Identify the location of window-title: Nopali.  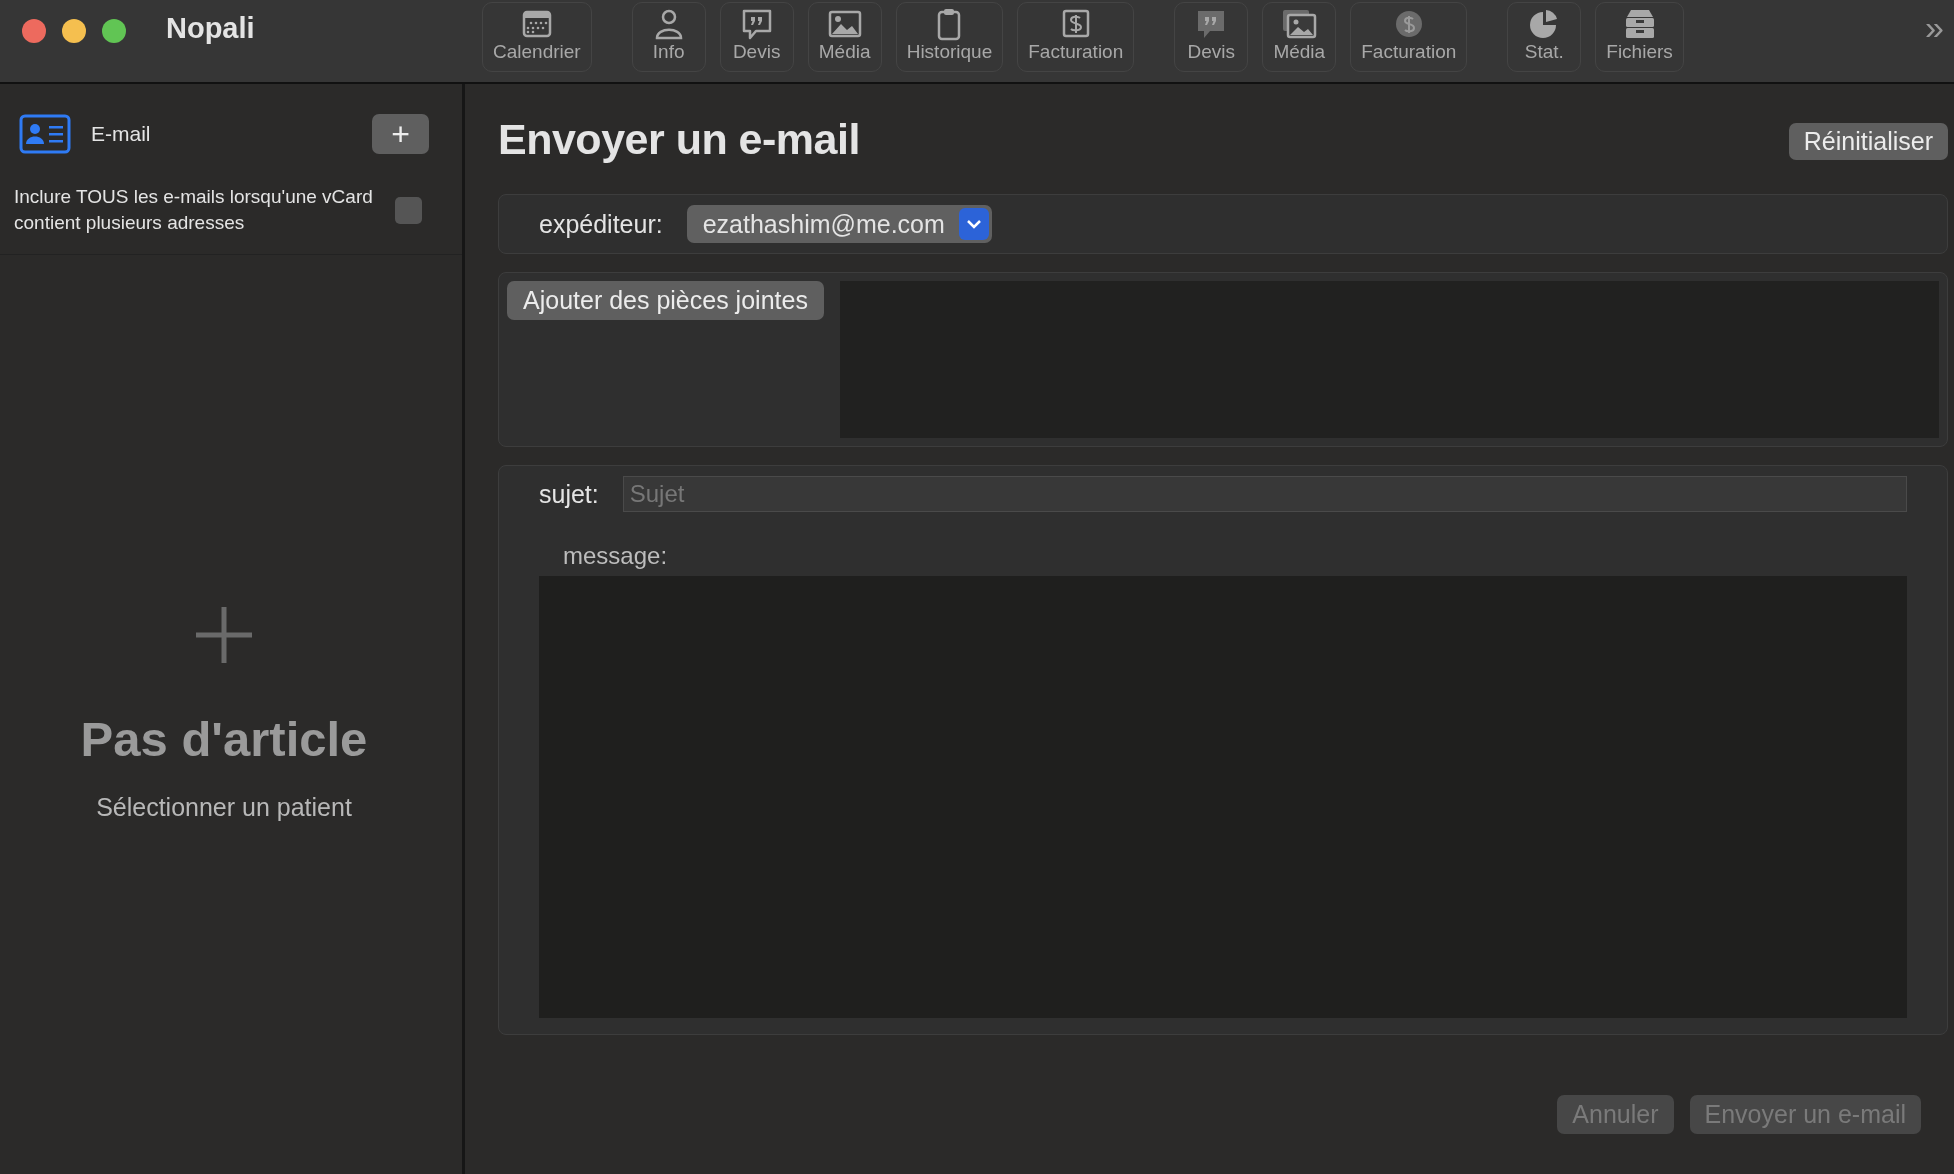
(211, 28).